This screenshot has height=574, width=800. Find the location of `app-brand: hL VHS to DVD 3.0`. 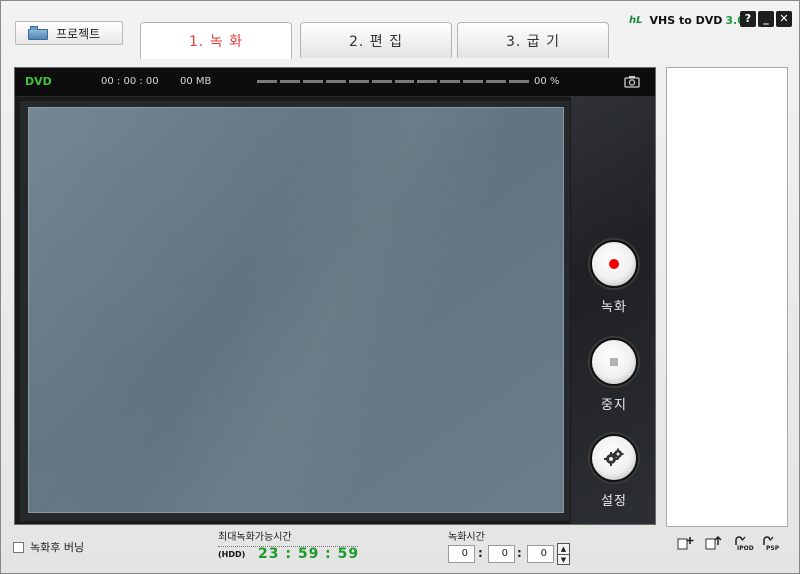

app-brand: hL VHS to DVD 3.0 is located at coordinates (687, 20).